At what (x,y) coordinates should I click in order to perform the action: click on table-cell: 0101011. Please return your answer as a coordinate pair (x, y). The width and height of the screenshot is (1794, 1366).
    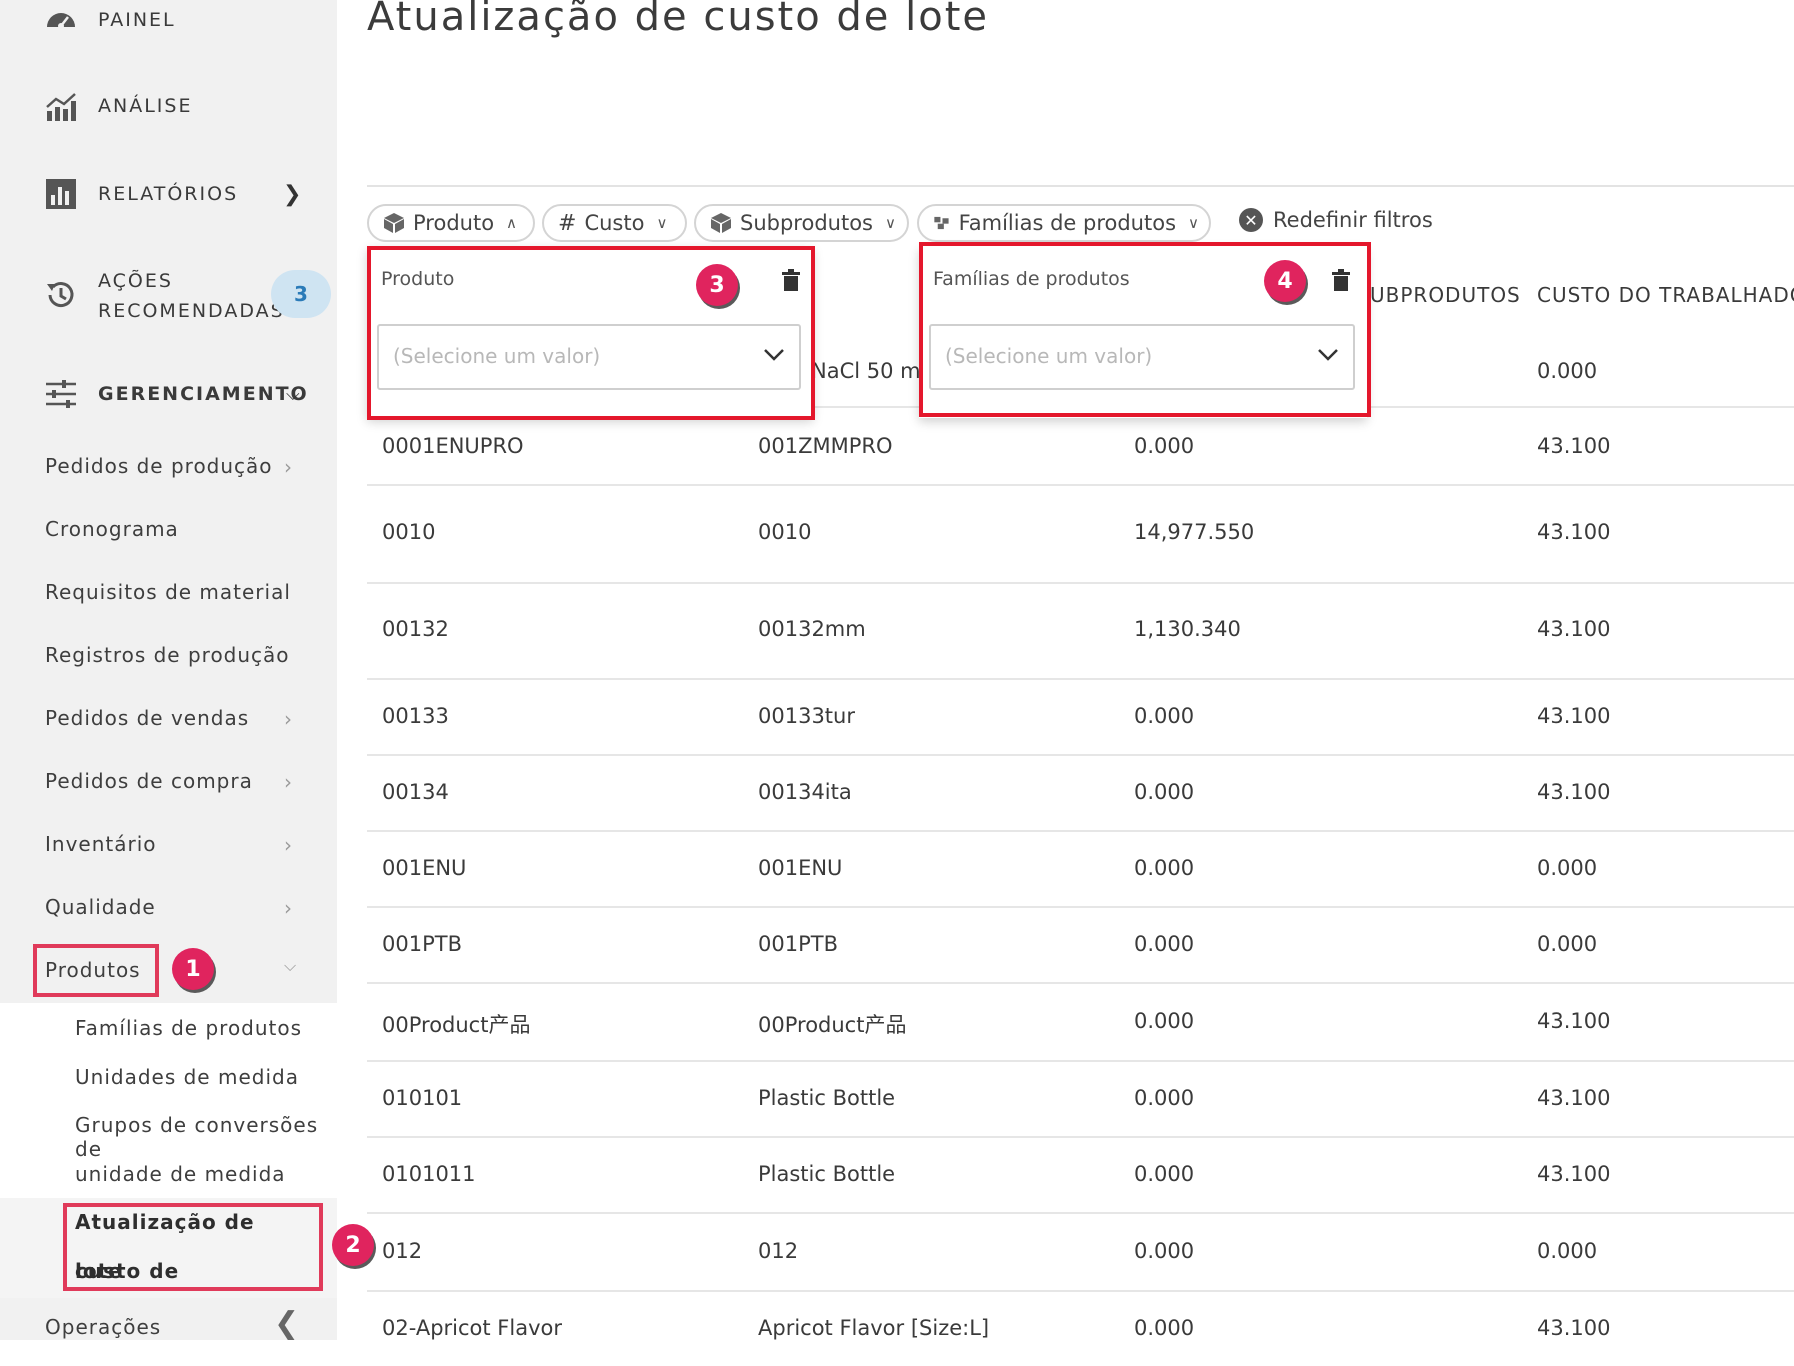
    Looking at the image, I should click on (429, 1174).